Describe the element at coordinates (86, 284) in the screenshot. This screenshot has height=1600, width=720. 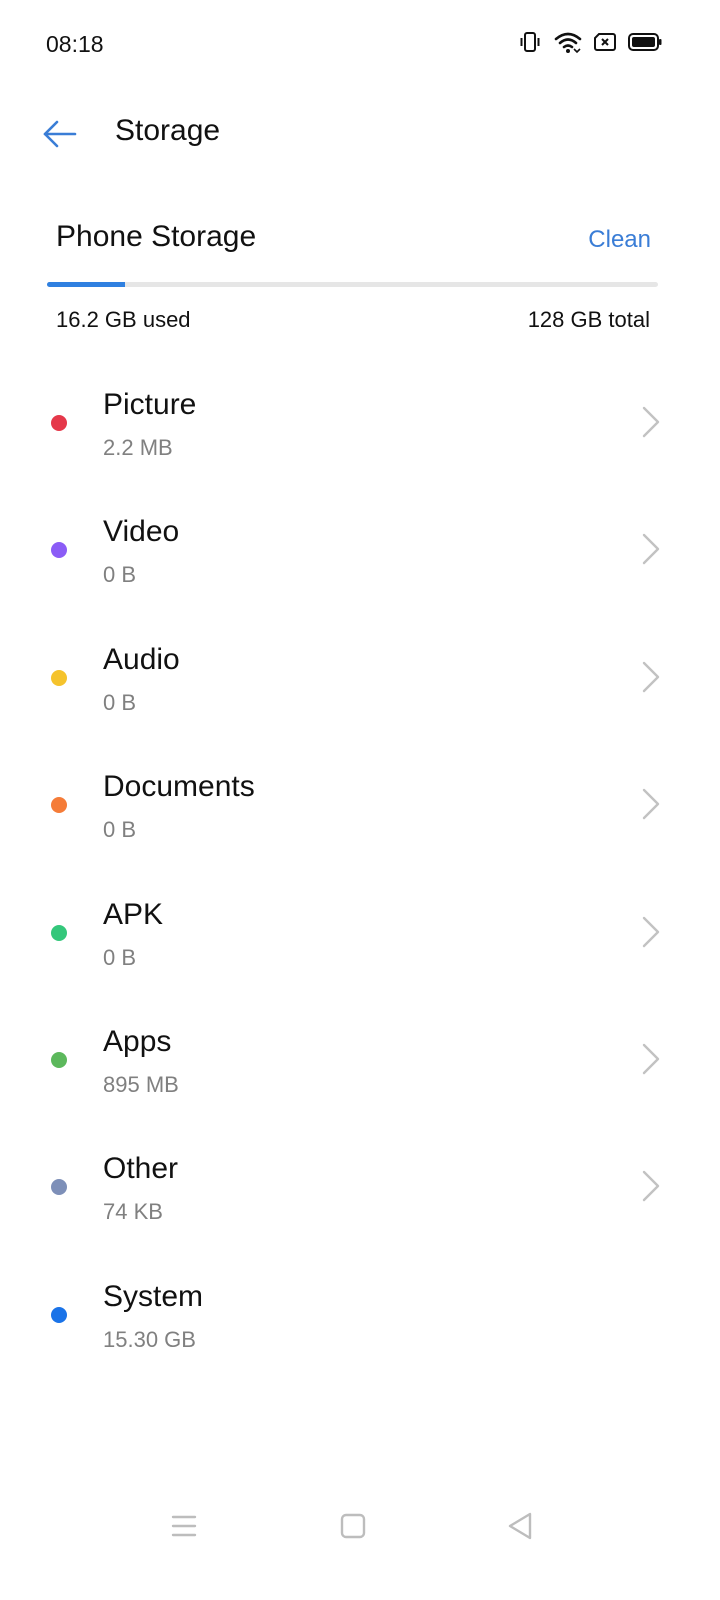
I see `storage-usage-fill` at that location.